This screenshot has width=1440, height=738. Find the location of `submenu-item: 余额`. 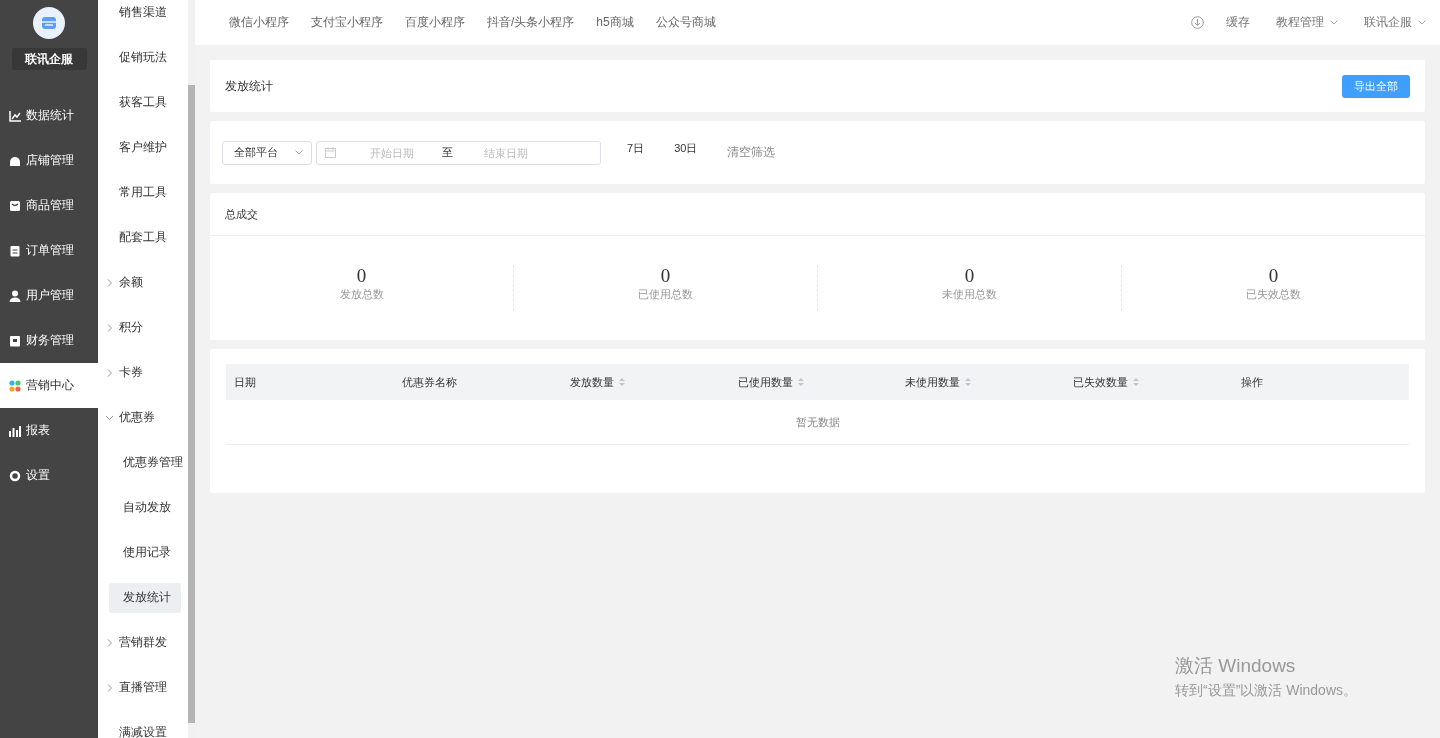

submenu-item: 余额 is located at coordinates (143, 282).